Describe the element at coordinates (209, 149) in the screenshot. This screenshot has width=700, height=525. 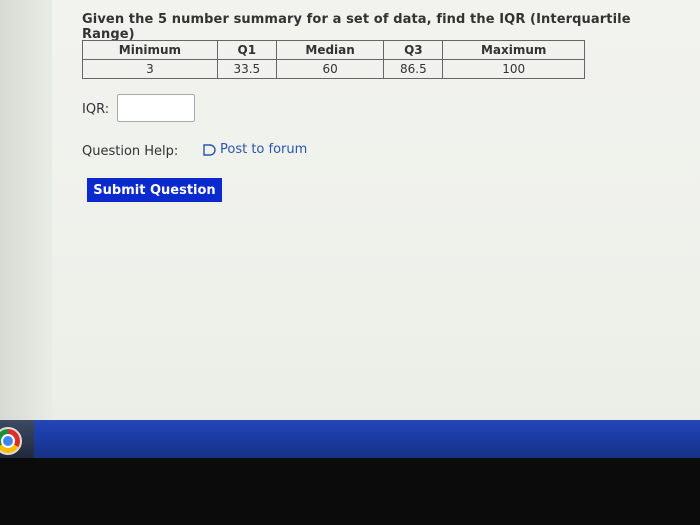
I see `forum-icon` at that location.